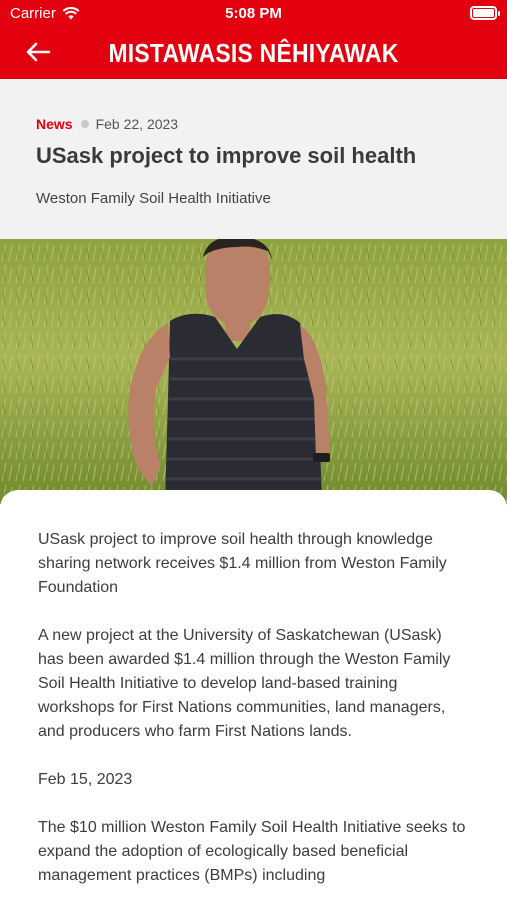  I want to click on status-time: 5:08 PM, so click(253, 13).